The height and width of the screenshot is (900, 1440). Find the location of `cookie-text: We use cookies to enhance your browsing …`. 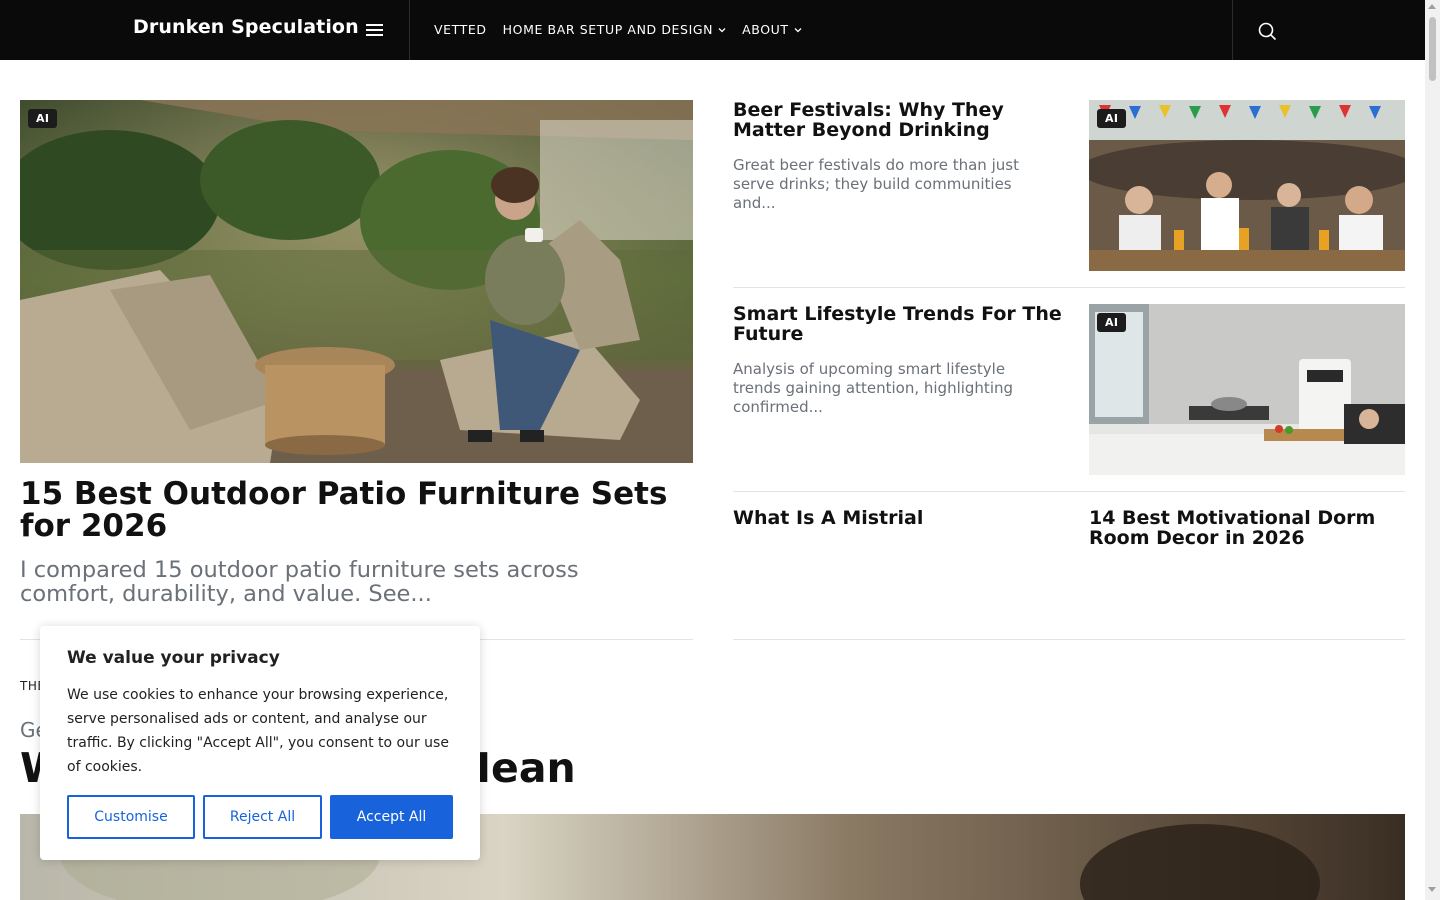

cookie-text: We use cookies to enhance your browsing … is located at coordinates (258, 731).